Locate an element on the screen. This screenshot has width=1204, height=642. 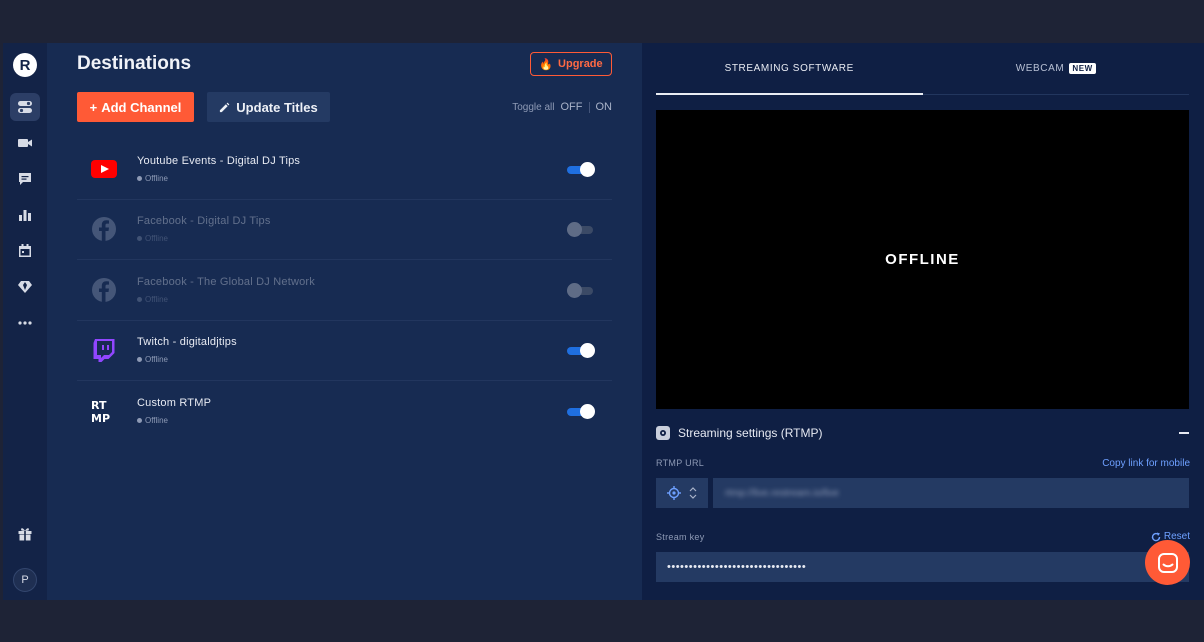
chat-support-icon is located at coordinates (1167, 562).